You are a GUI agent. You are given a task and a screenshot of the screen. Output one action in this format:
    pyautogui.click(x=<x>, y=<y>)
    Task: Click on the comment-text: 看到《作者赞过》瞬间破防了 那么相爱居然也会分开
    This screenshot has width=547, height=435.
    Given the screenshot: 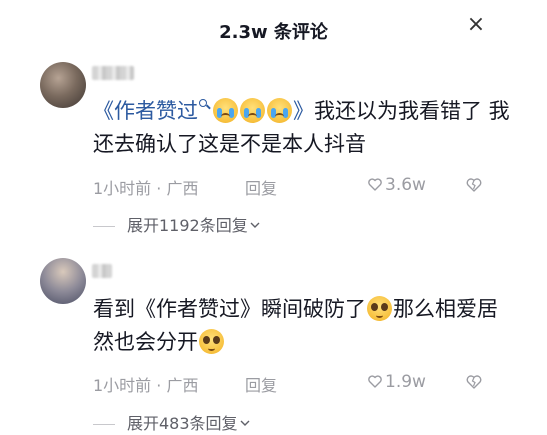 What is the action you would take?
    pyautogui.click(x=303, y=326)
    